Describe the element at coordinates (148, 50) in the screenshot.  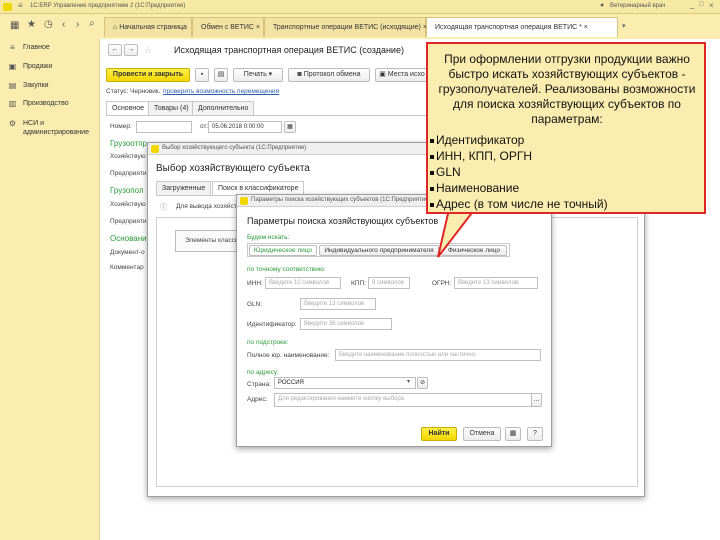
I see `favorite-star-icon: ☆` at that location.